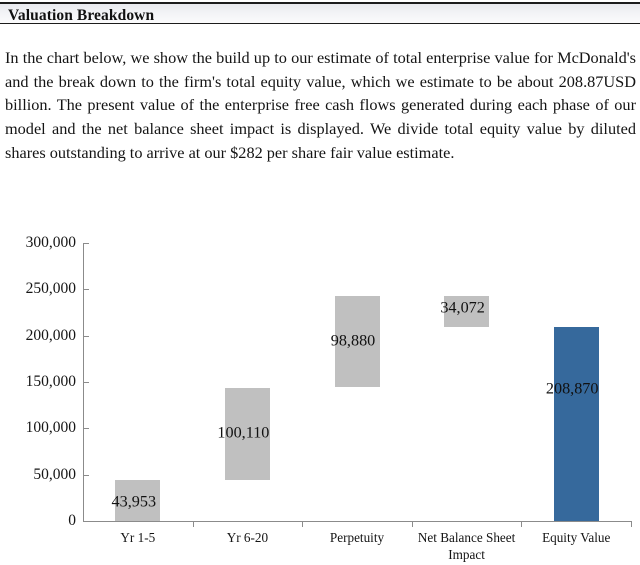 This screenshot has width=640, height=565. What do you see at coordinates (134, 501) in the screenshot?
I see `bar-value-label: 43,953` at bounding box center [134, 501].